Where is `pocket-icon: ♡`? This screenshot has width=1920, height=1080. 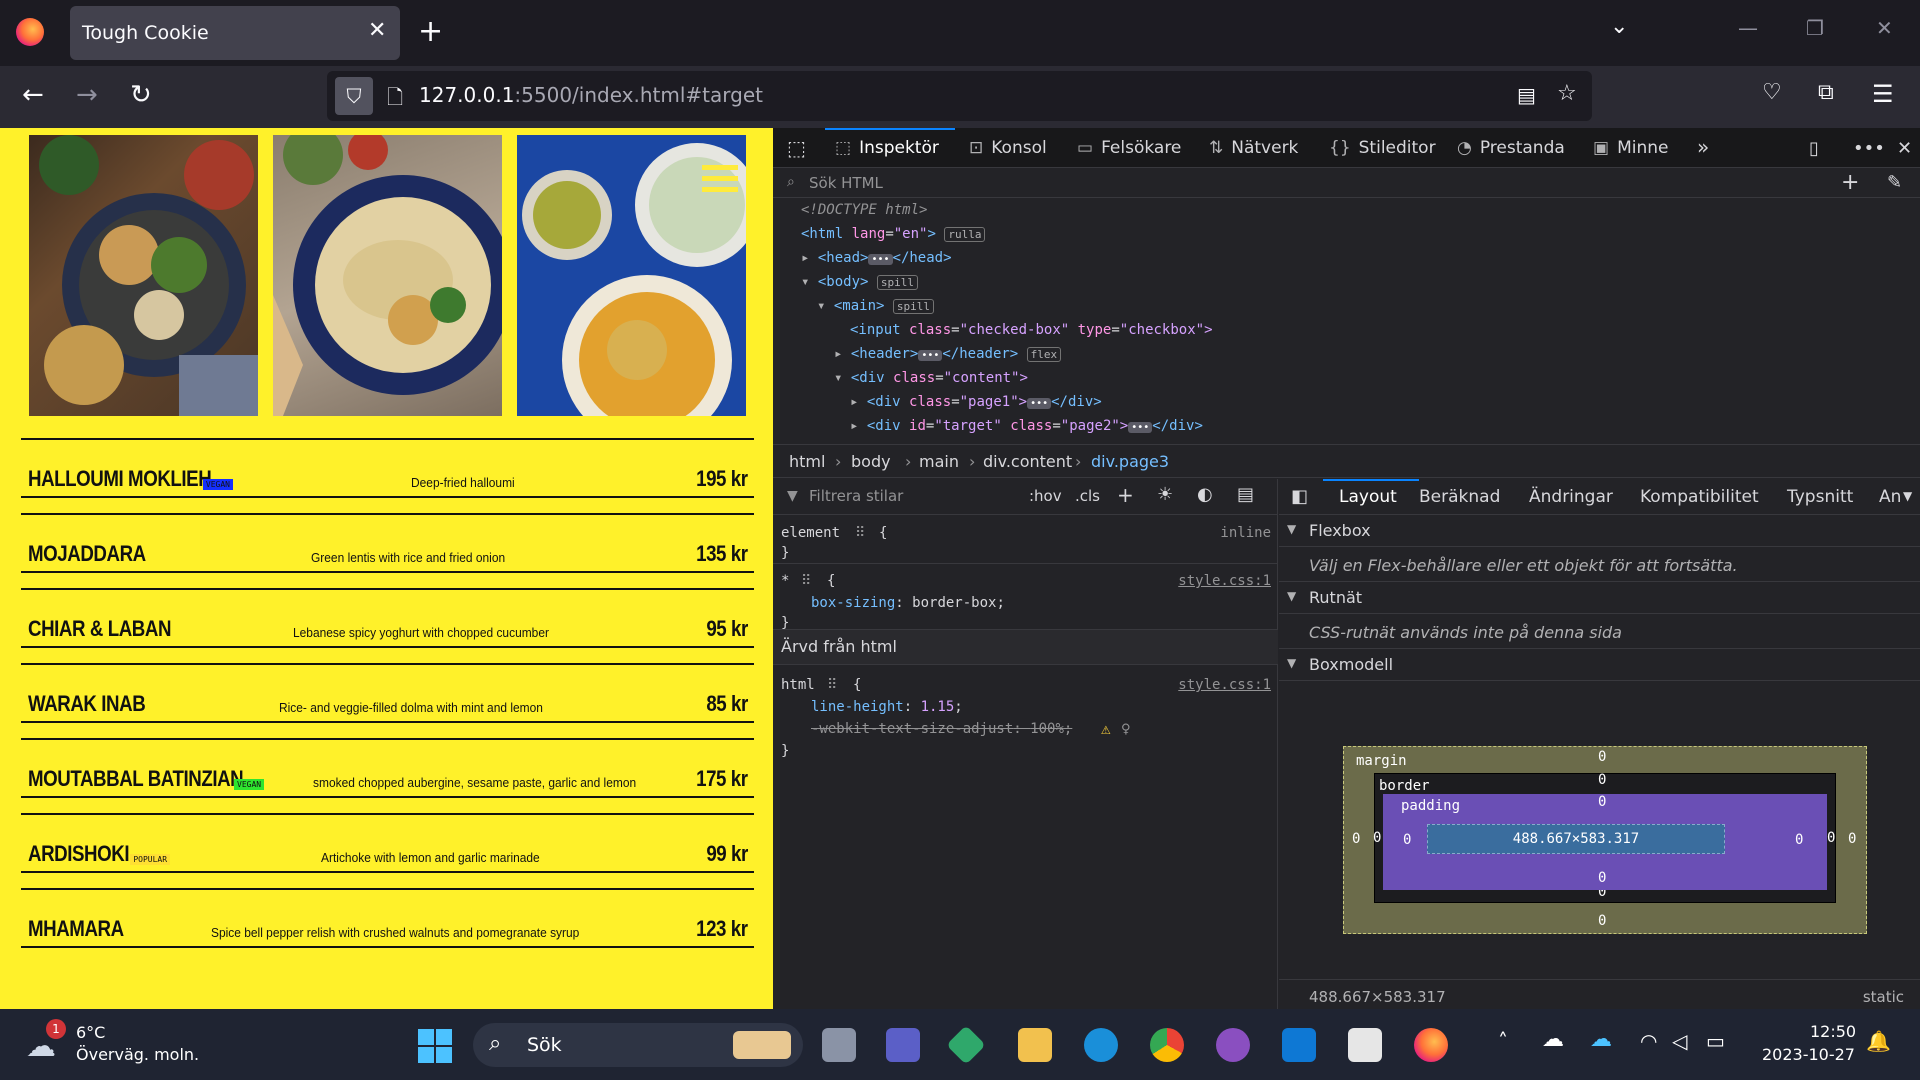 pocket-icon: ♡ is located at coordinates (1772, 92).